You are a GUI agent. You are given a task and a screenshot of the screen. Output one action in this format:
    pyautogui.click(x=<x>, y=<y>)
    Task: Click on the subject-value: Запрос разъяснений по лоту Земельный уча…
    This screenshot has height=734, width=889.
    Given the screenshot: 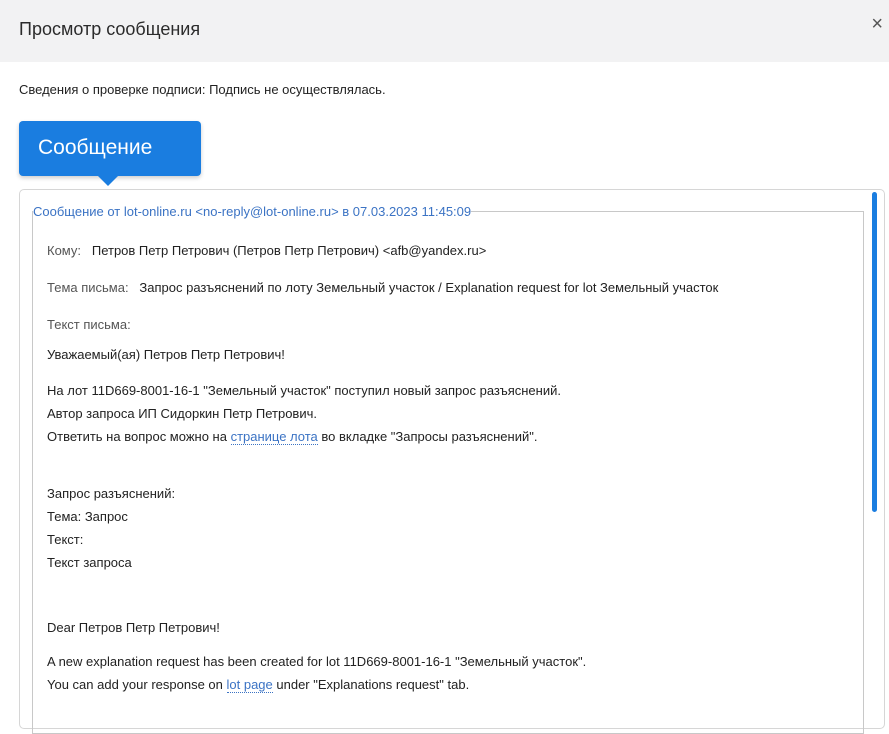 What is the action you would take?
    pyautogui.click(x=429, y=287)
    